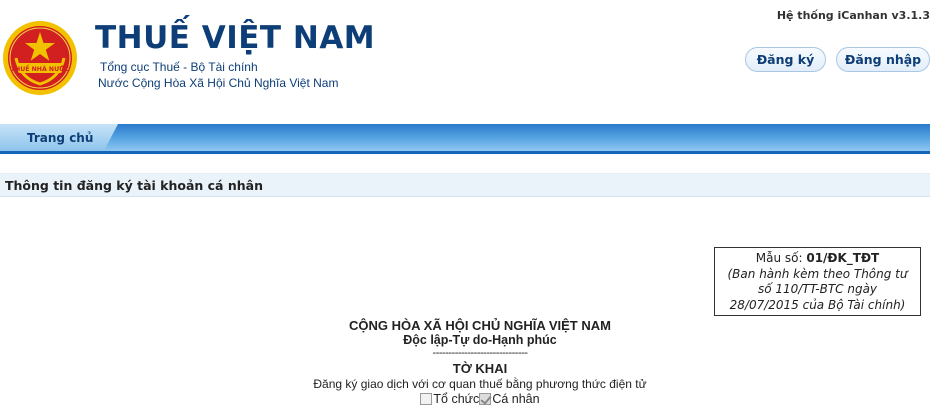 This screenshot has height=419, width=930. I want to click on individual-checkbox-label: Cá nhân, so click(516, 399).